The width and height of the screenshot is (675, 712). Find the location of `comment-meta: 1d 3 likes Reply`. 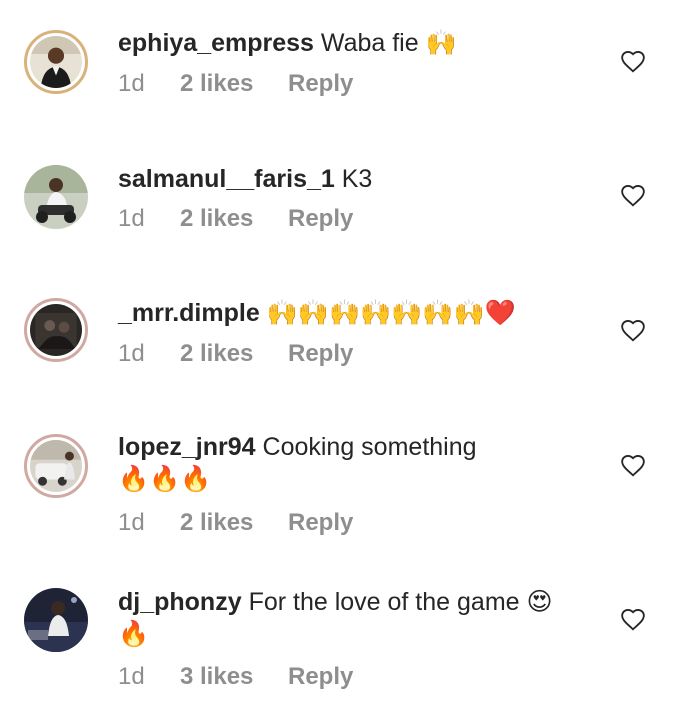

comment-meta: 1d 3 likes Reply is located at coordinates (235, 677).